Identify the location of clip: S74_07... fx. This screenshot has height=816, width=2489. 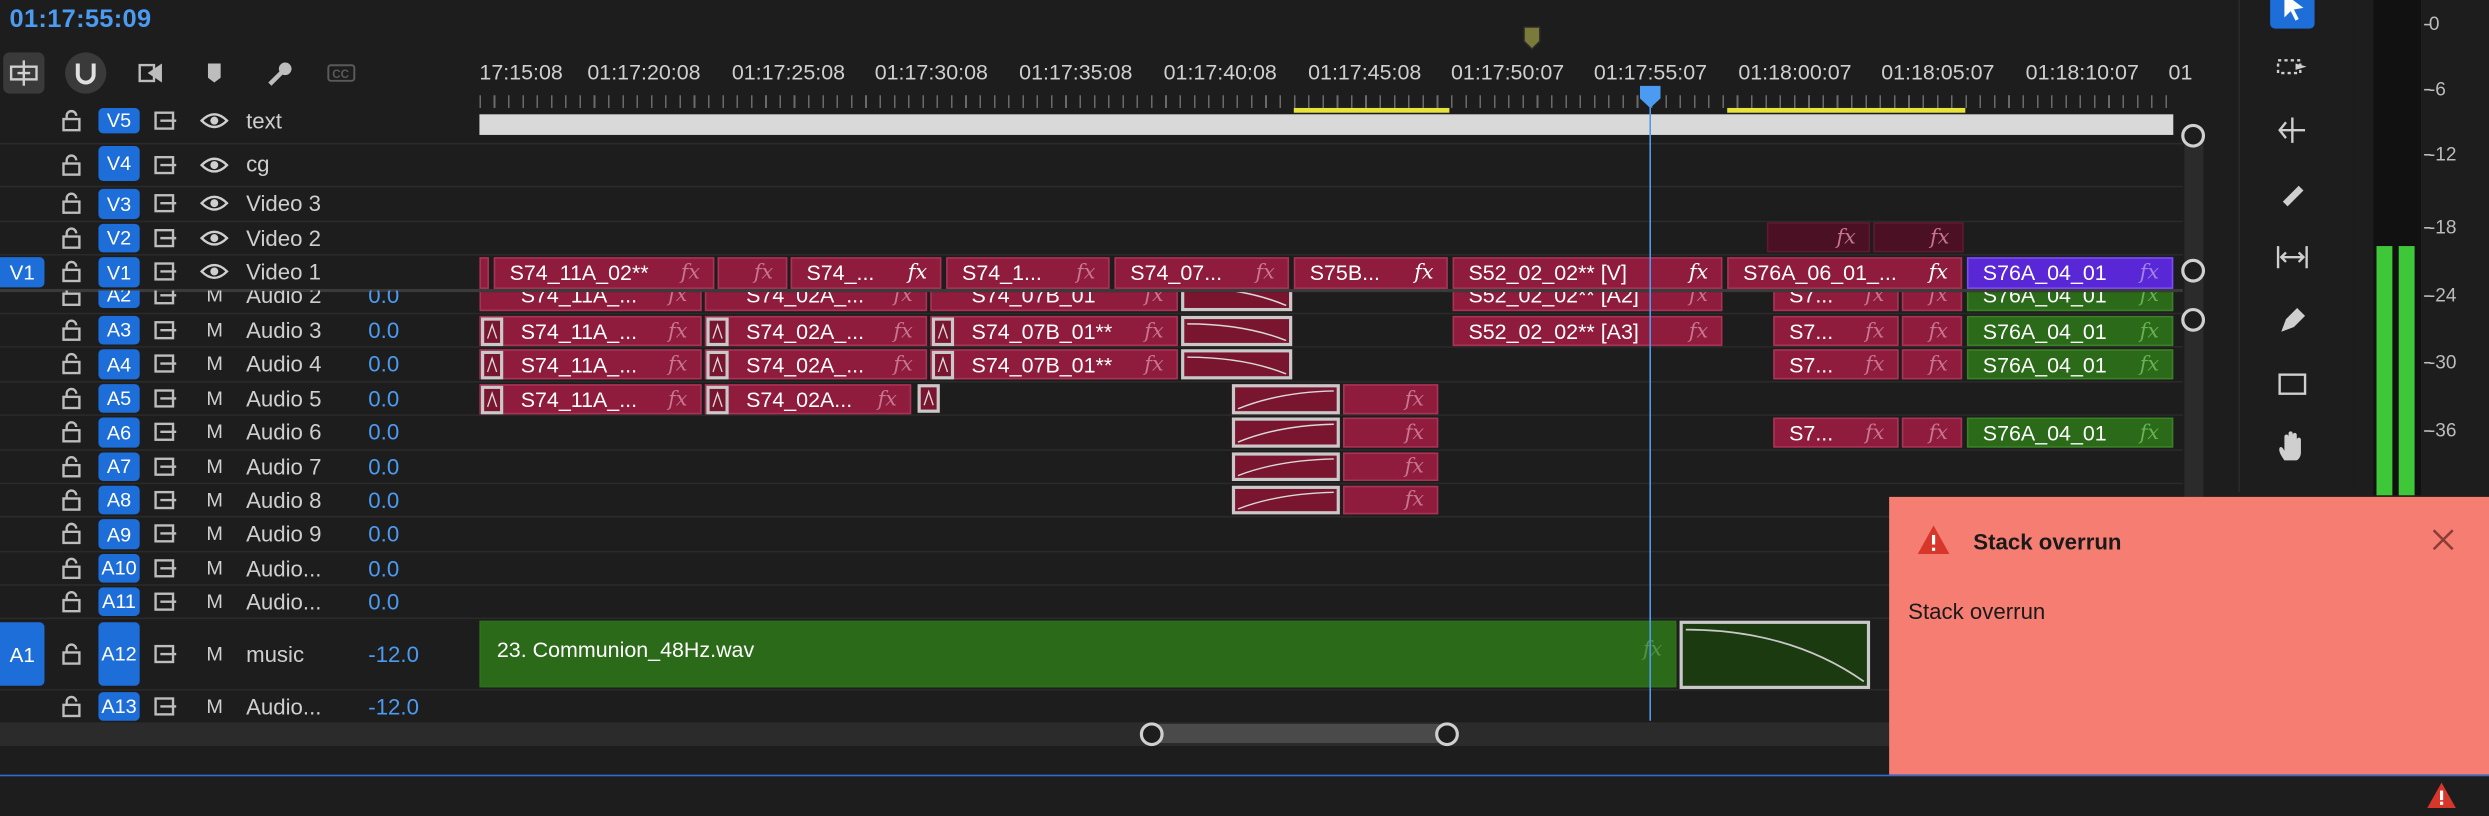
(1202, 273).